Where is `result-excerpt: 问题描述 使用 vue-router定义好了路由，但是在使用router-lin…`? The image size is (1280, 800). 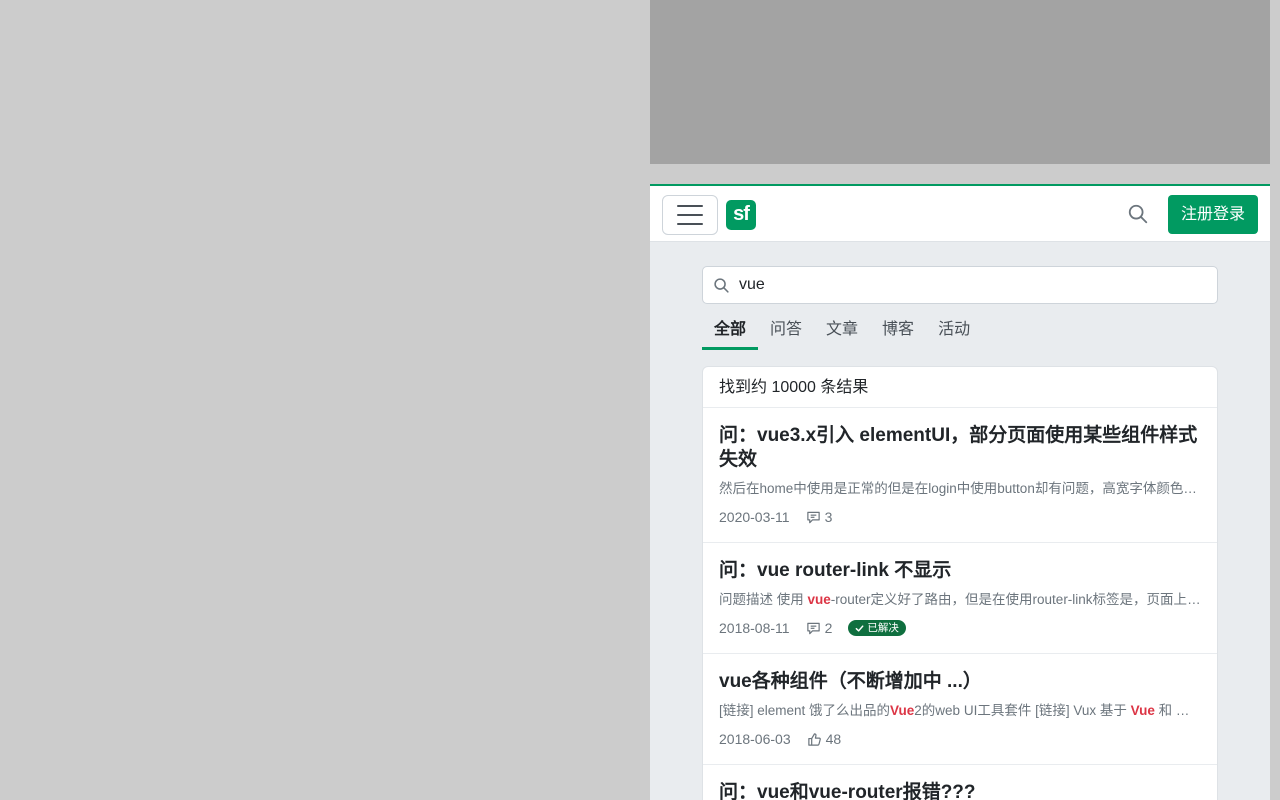 result-excerpt: 问题描述 使用 vue-router定义好了路由，但是在使用router-lin… is located at coordinates (960, 600).